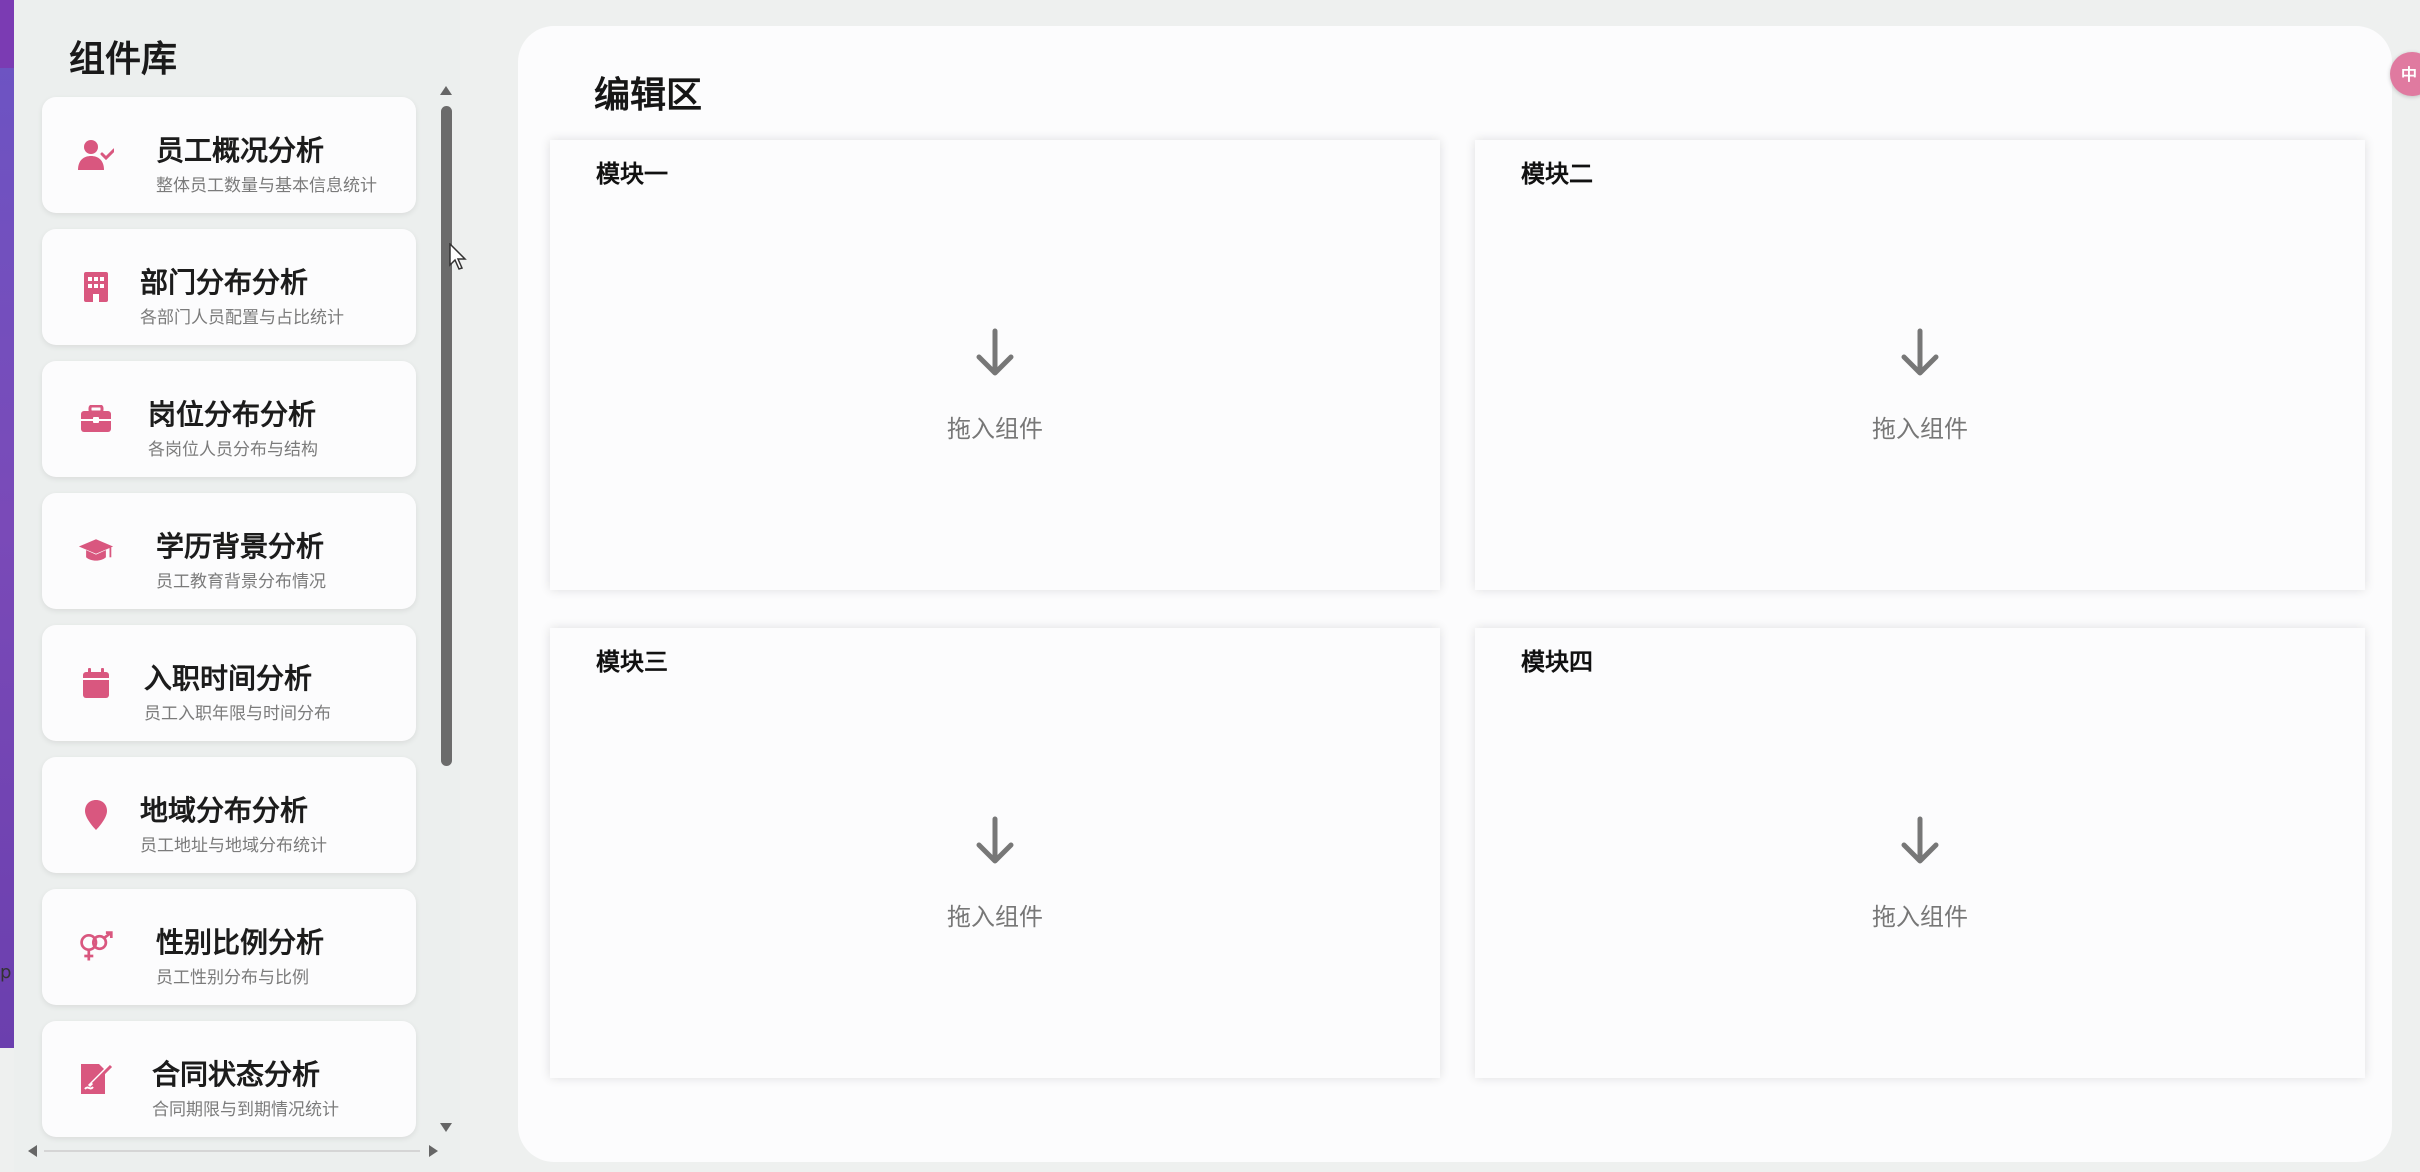  Describe the element at coordinates (233, 846) in the screenshot. I see `component-card-subtitle: 员工地址与地域分布统计` at that location.